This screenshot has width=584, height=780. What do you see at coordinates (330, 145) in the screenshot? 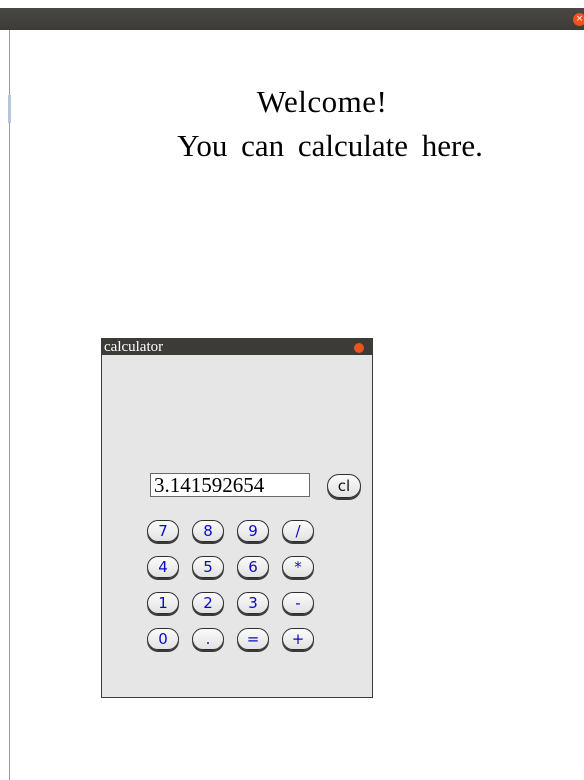
I see `welcome-subheading: You can calculate here.` at bounding box center [330, 145].